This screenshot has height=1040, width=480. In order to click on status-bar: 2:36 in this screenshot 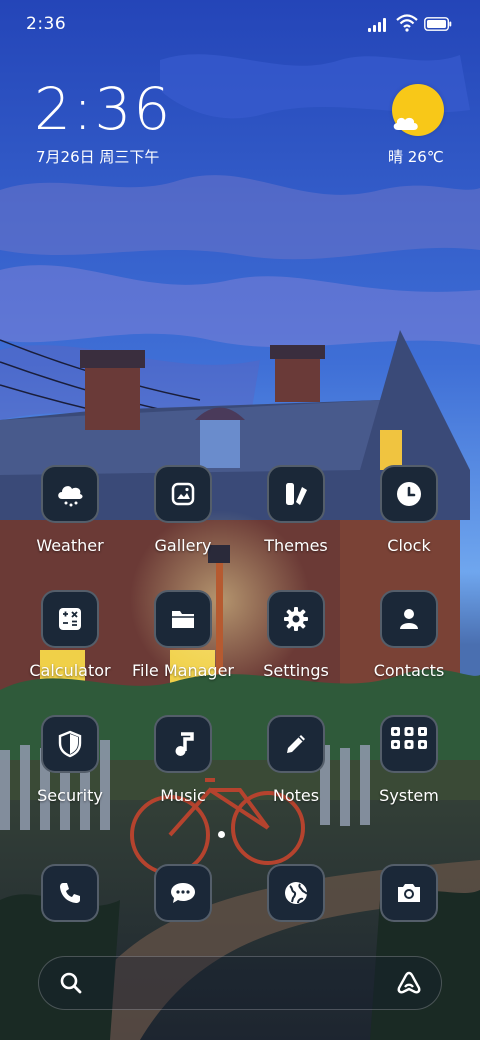, I will do `click(240, 25)`.